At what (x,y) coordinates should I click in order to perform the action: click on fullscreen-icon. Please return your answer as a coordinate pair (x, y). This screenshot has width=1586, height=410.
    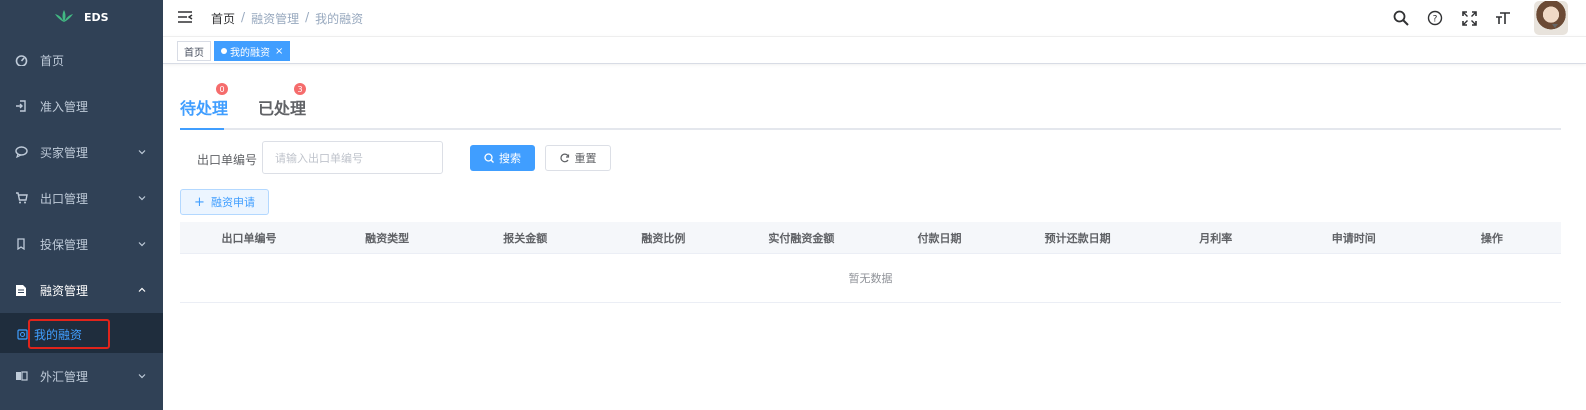
    Looking at the image, I should click on (1469, 18).